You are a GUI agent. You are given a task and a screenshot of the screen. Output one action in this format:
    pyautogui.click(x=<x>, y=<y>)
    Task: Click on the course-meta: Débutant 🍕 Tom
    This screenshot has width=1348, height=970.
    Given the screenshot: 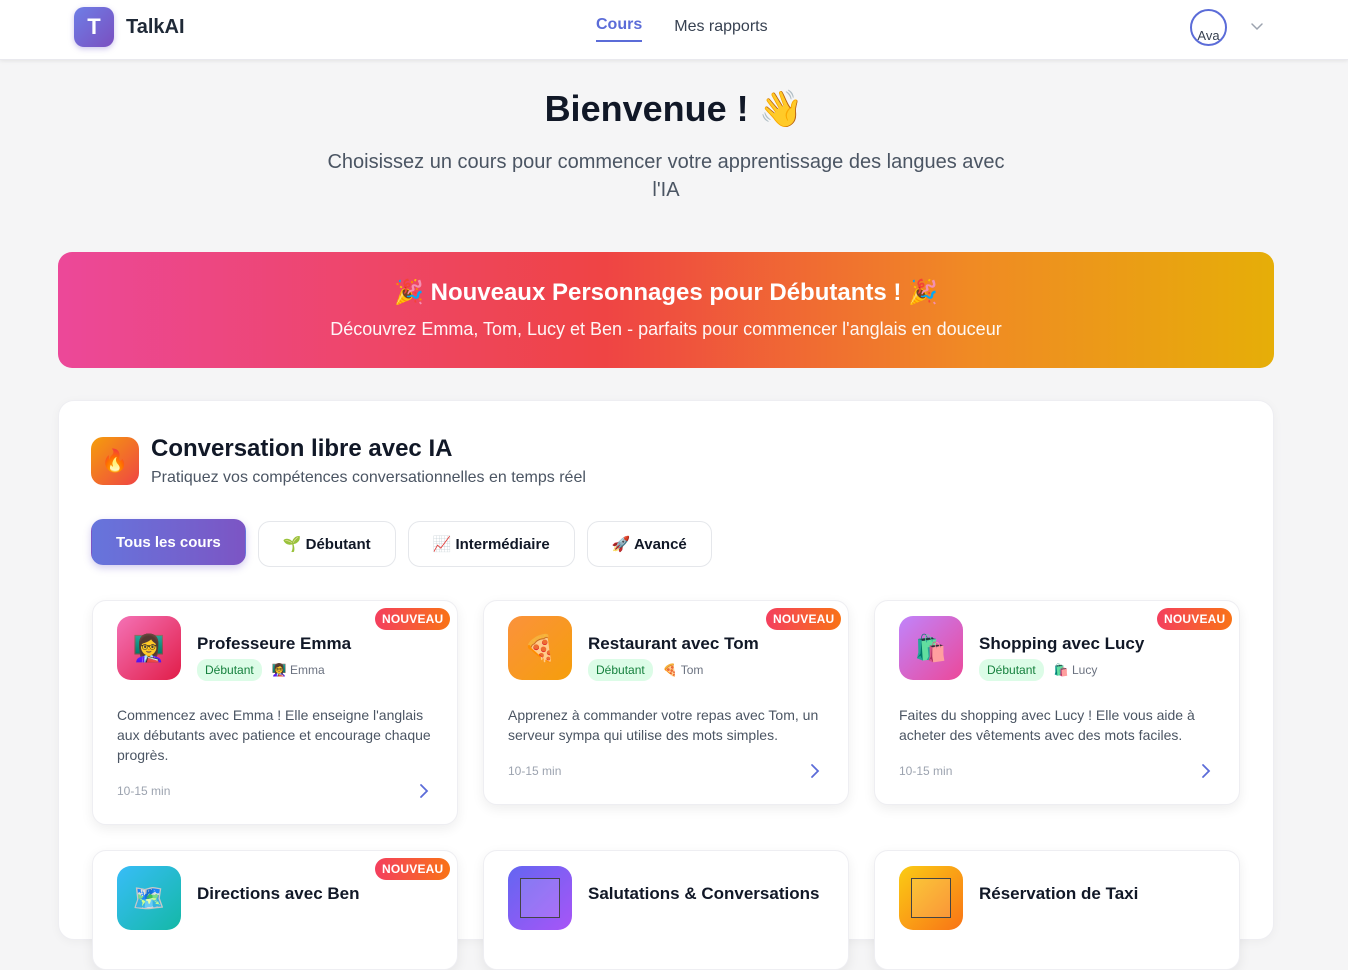 What is the action you would take?
    pyautogui.click(x=645, y=670)
    